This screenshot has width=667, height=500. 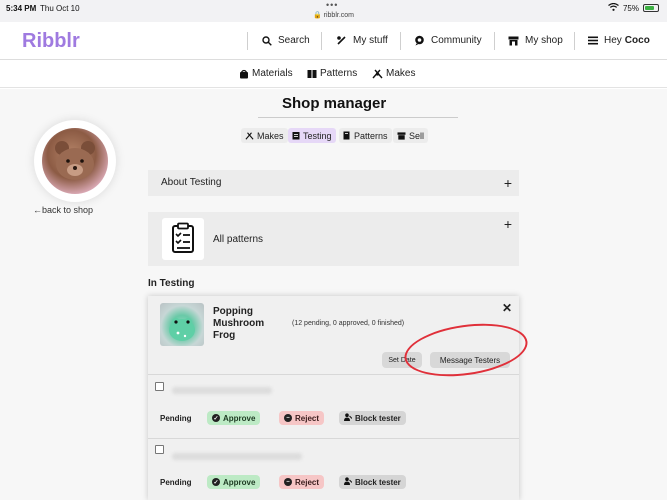 I want to click on nav-user-menu: Hey Coco, so click(x=619, y=40).